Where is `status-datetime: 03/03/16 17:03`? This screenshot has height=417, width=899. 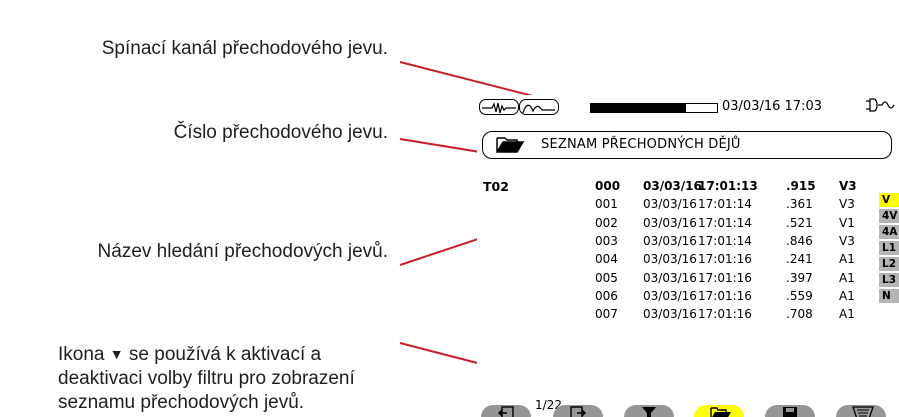 status-datetime: 03/03/16 17:03 is located at coordinates (772, 106).